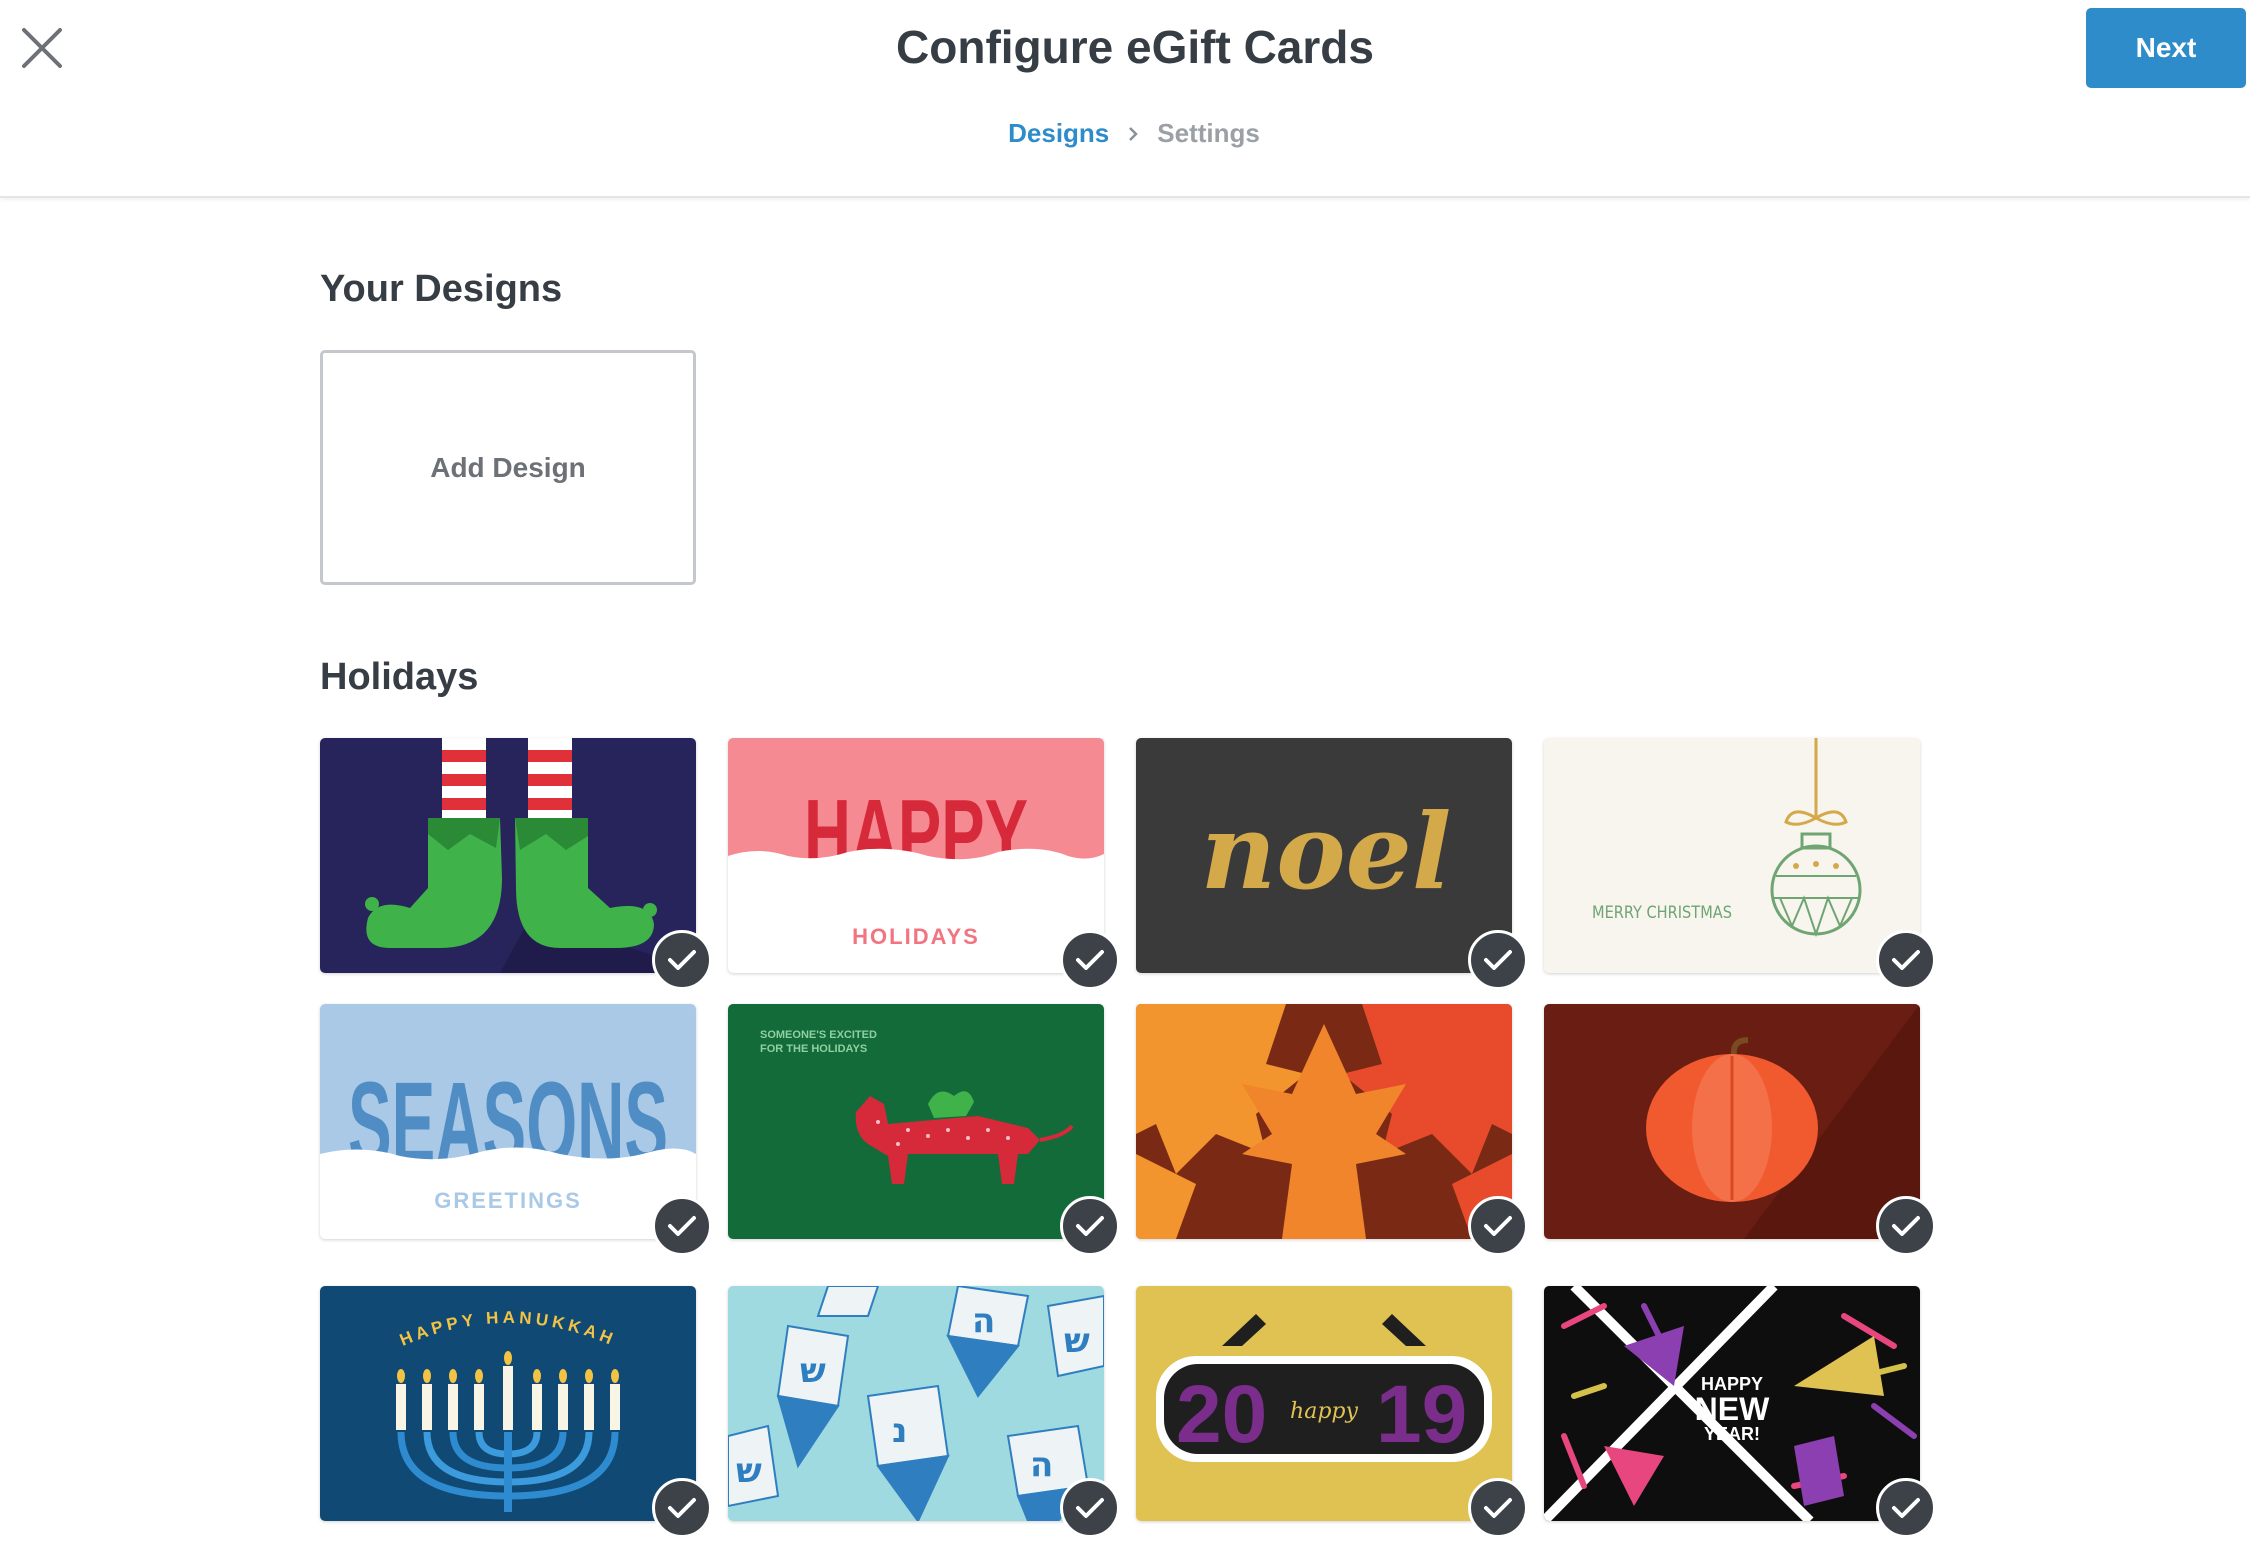 The width and height of the screenshot is (2250, 1554). I want to click on next-button: Next, so click(2166, 48).